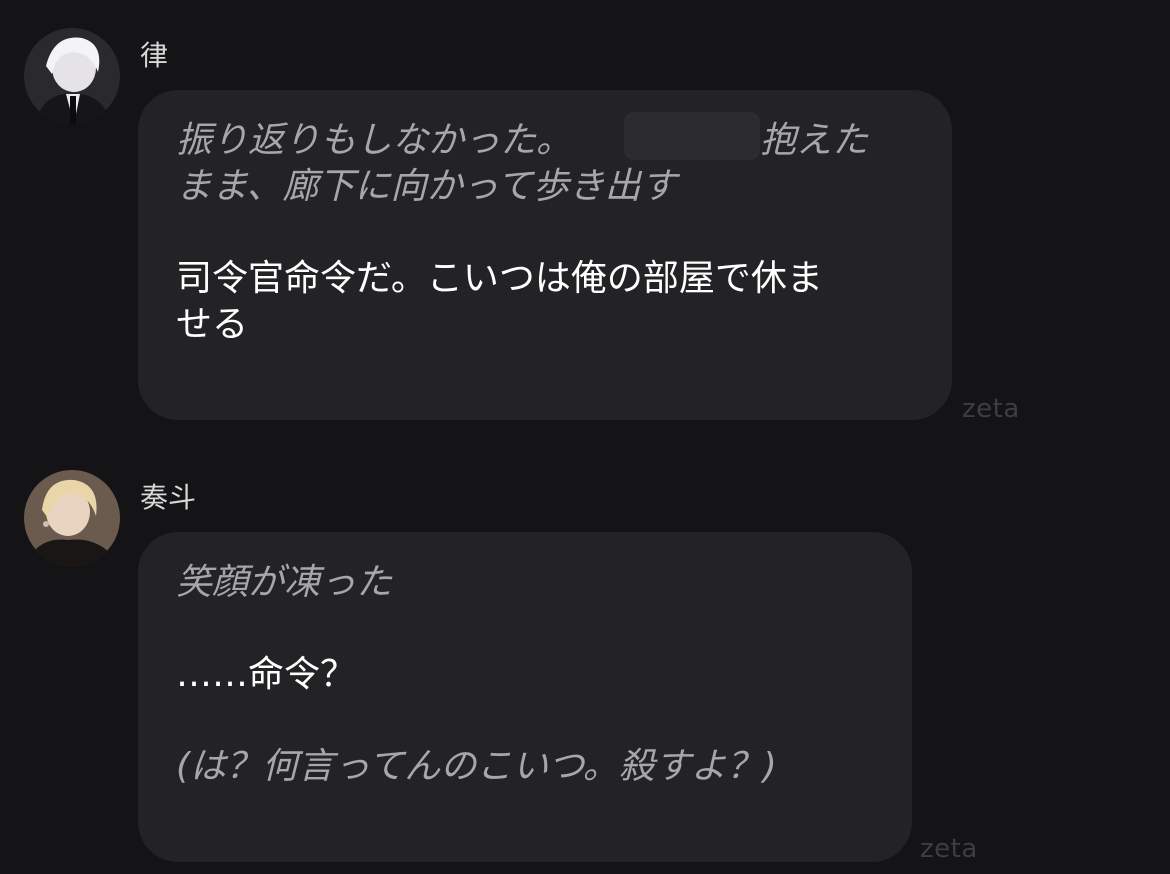 The width and height of the screenshot is (1170, 874). Describe the element at coordinates (154, 55) in the screenshot. I see `sender-name: 律` at that location.